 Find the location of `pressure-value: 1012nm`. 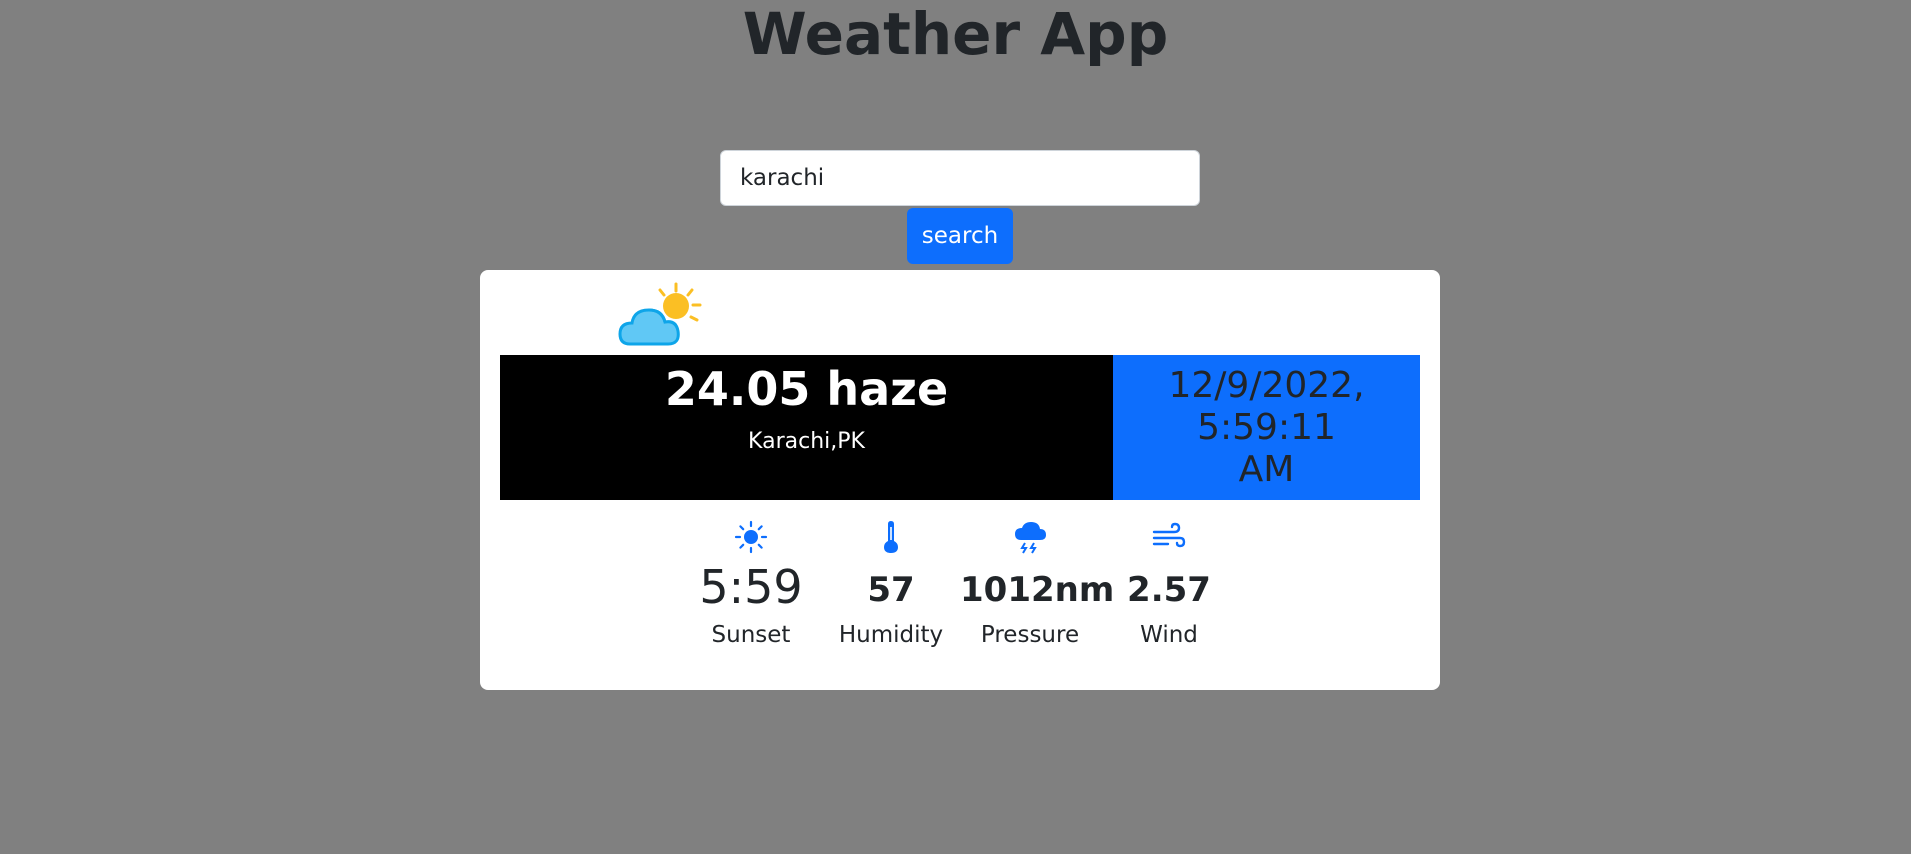

pressure-value: 1012nm is located at coordinates (1037, 590).